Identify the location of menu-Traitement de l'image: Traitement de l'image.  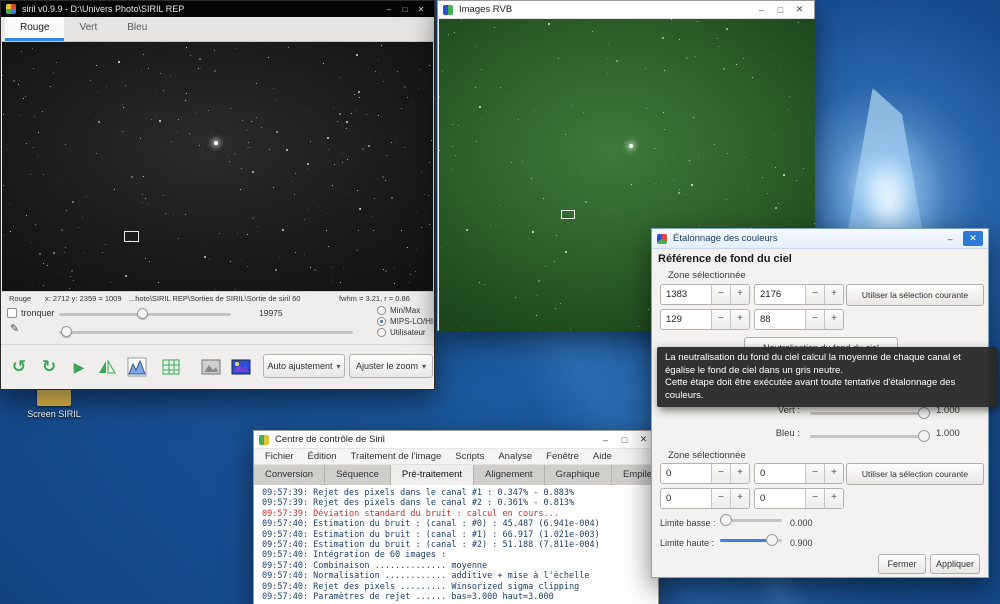
(396, 456).